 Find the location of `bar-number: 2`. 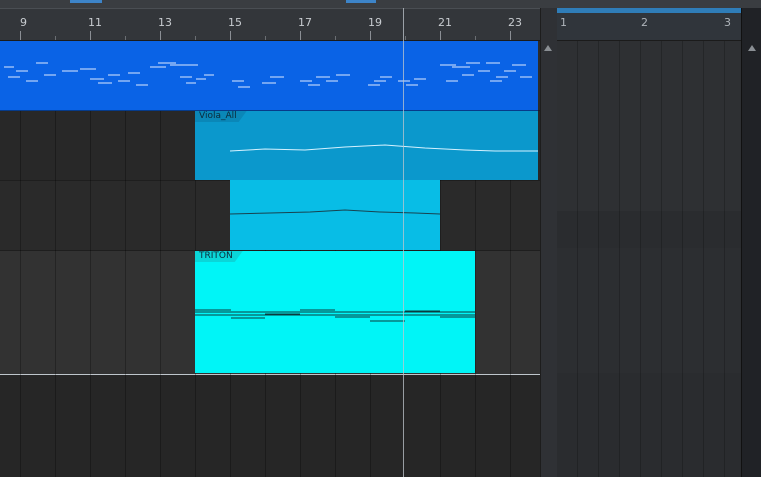

bar-number: 2 is located at coordinates (644, 22).